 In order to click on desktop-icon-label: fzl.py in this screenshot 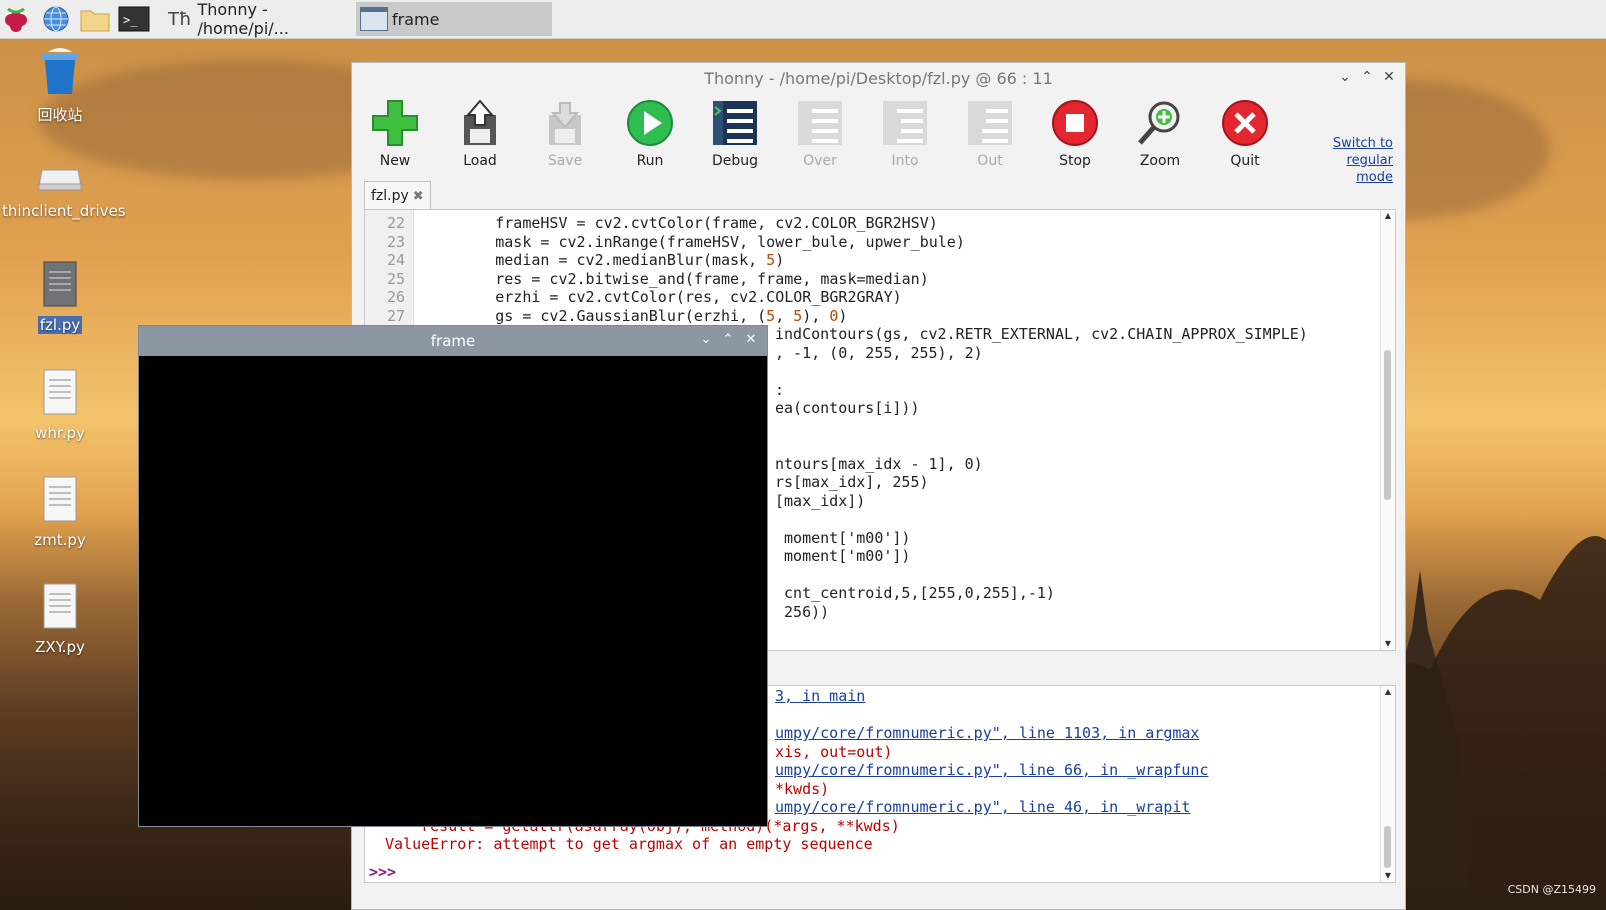, I will do `click(60, 325)`.